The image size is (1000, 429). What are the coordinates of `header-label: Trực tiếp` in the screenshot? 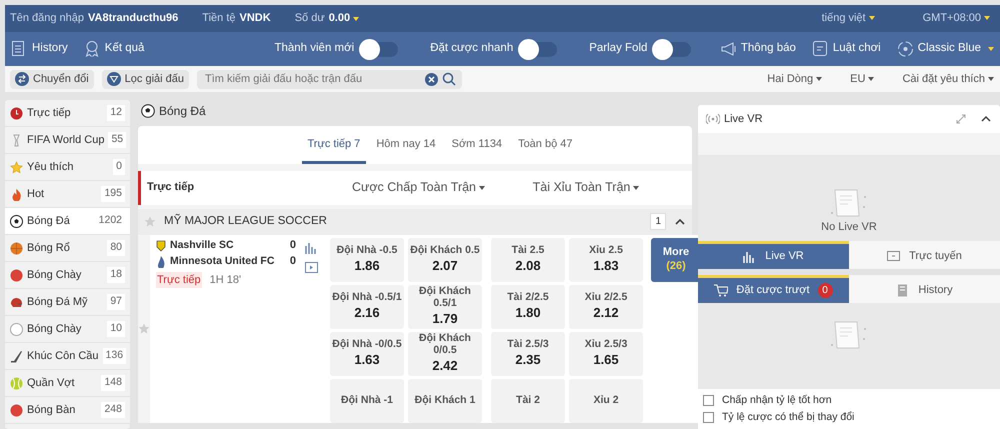 It's located at (171, 188).